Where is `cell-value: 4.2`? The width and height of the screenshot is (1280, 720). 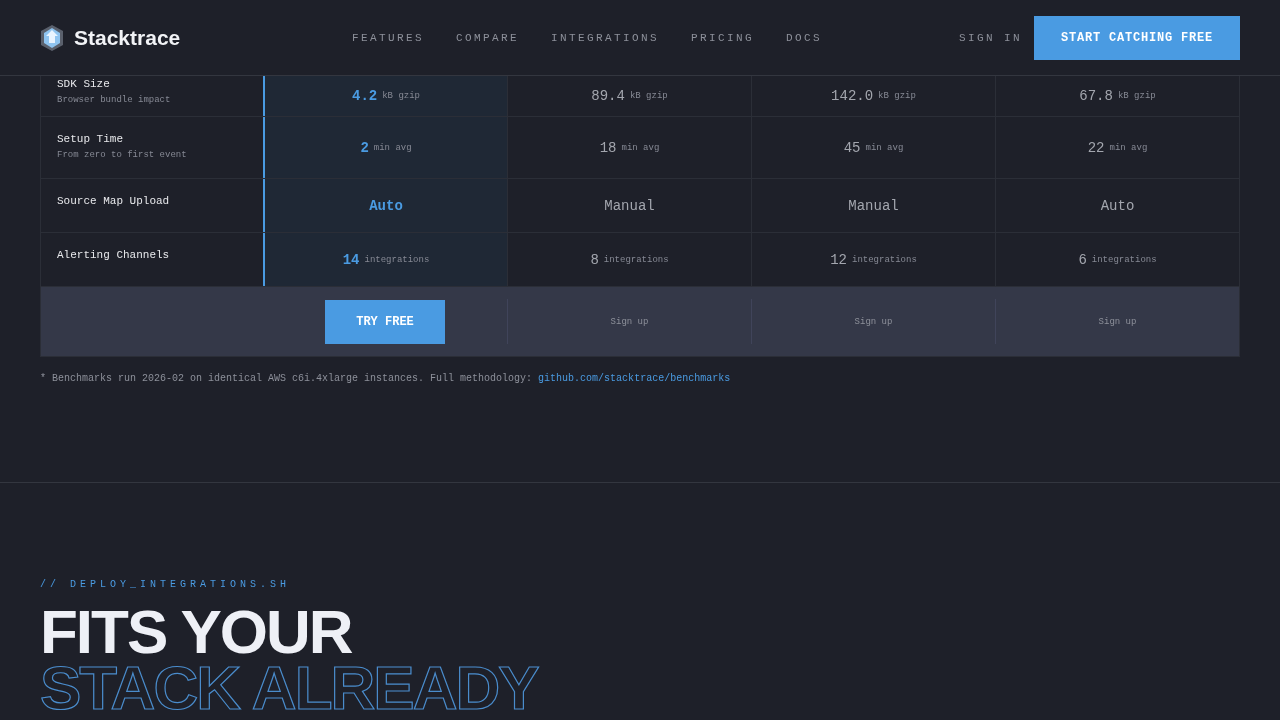 cell-value: 4.2 is located at coordinates (365, 96).